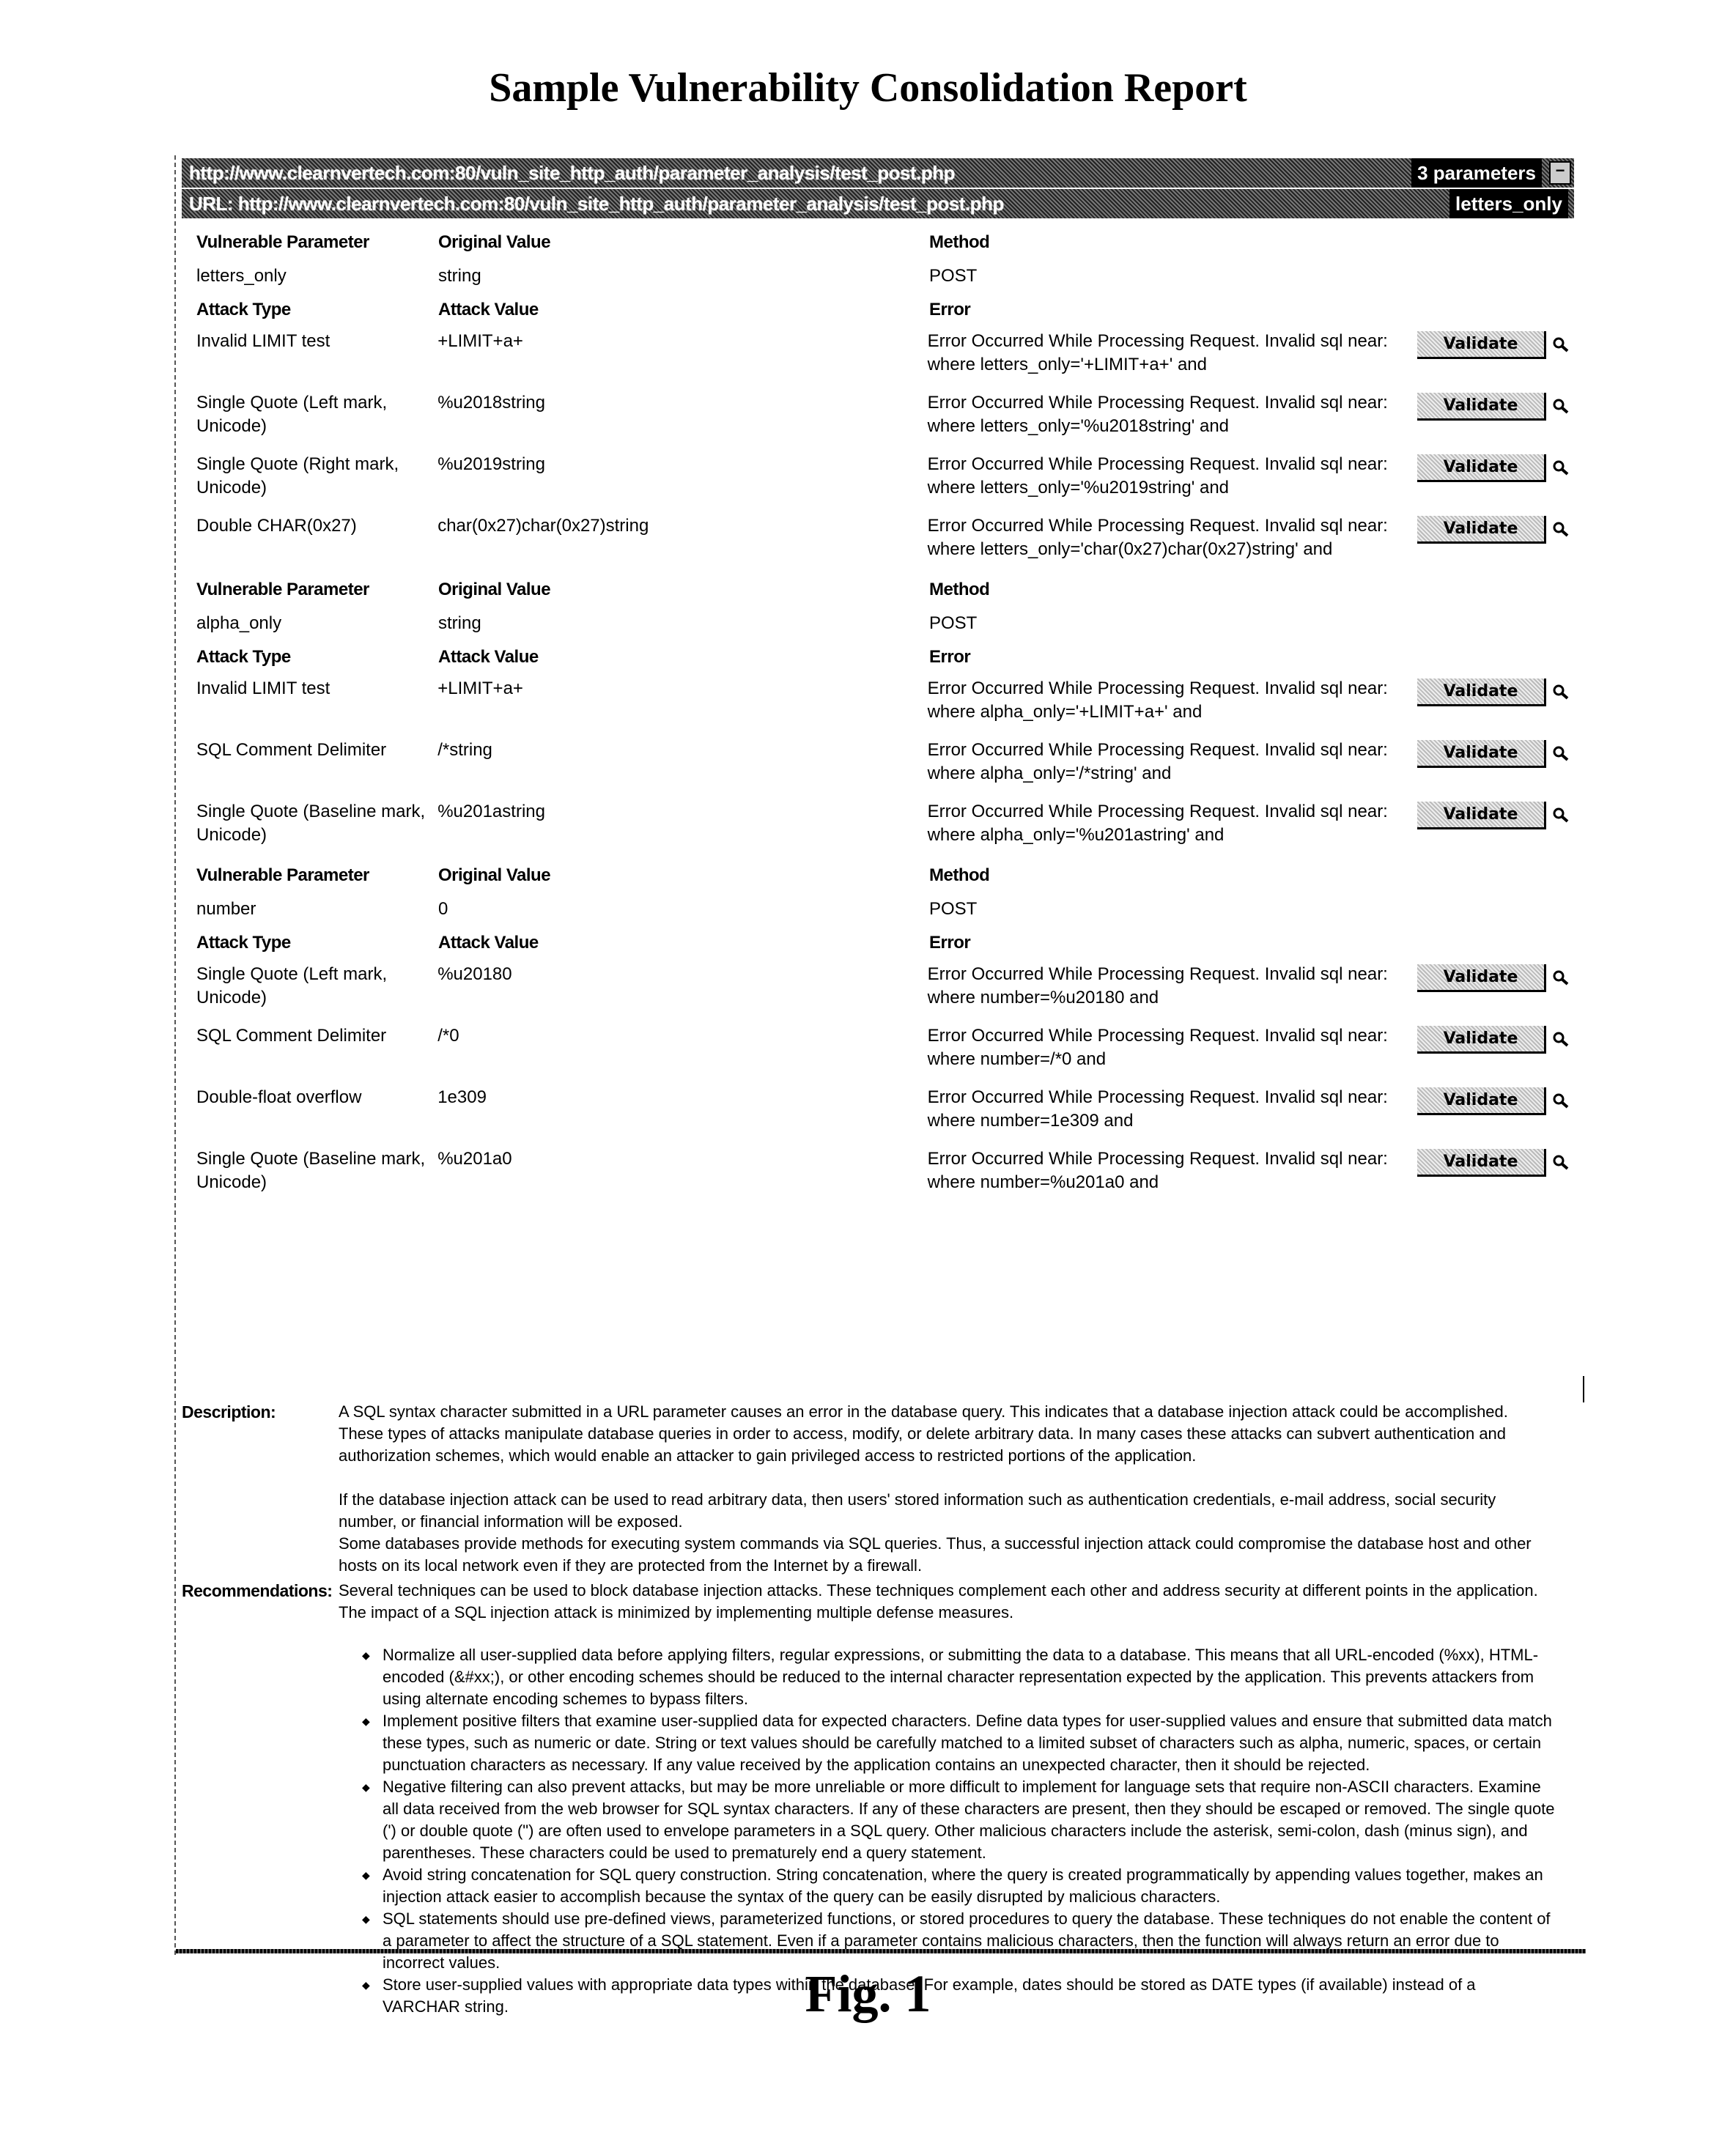 The width and height of the screenshot is (1736, 2141). Describe the element at coordinates (465, 750) in the screenshot. I see `attack-value: /*string` at that location.